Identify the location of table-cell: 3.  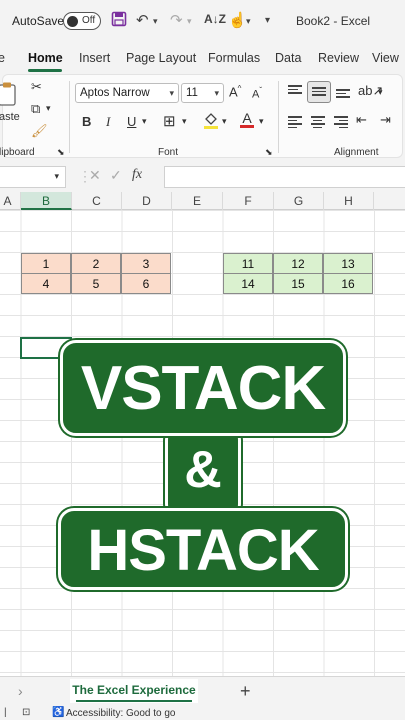
(146, 263).